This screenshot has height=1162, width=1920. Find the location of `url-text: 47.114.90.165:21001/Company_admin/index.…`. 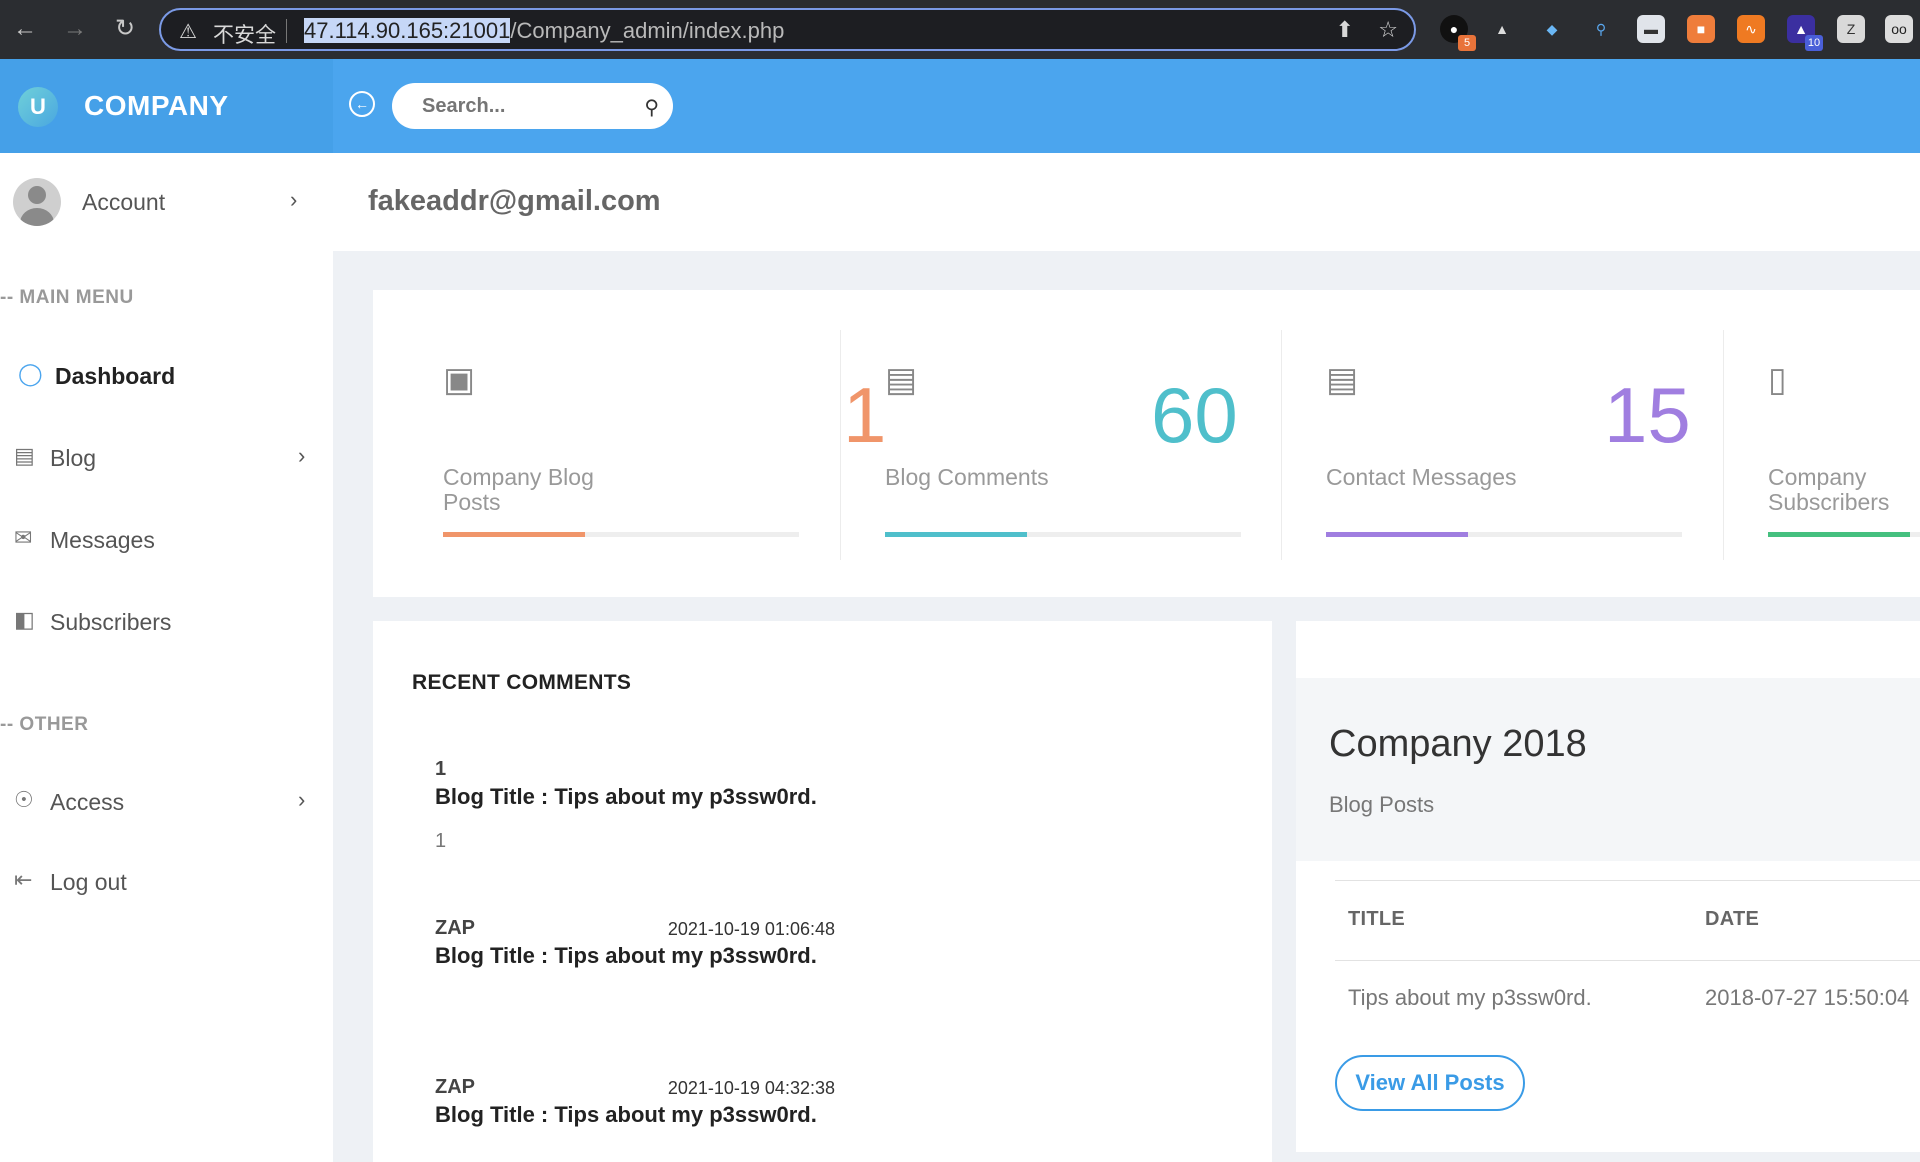

url-text: 47.114.90.165:21001/Company_admin/index.… is located at coordinates (544, 31).